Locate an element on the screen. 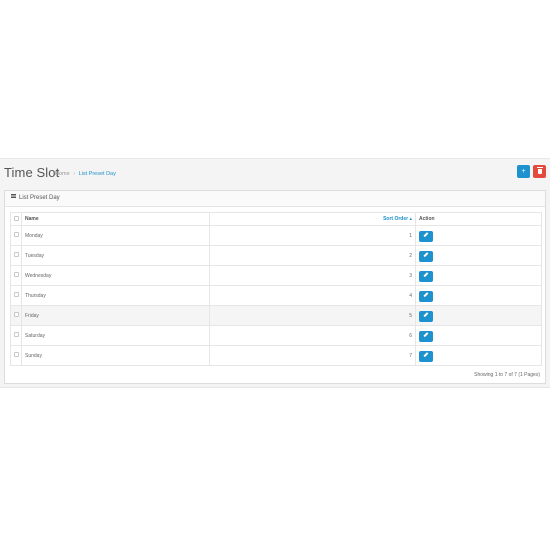 The height and width of the screenshot is (550, 550). column-header-sort-order: Sort Order ▴ is located at coordinates (312, 219).